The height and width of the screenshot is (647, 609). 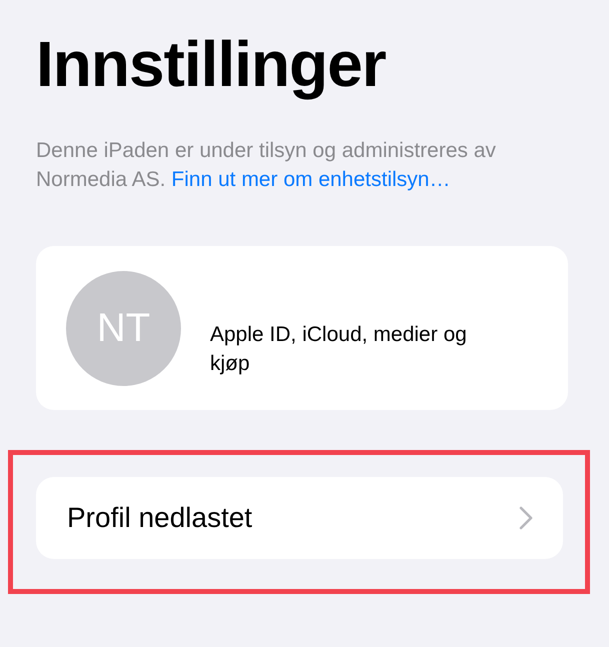 I want to click on profile-row: Profil nedlastet, so click(x=299, y=518).